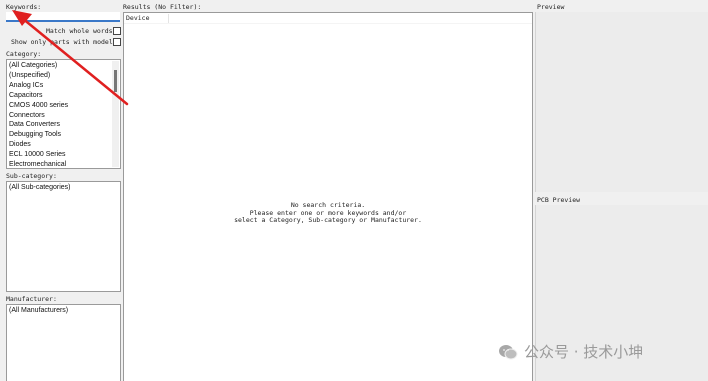 The height and width of the screenshot is (381, 708). Describe the element at coordinates (70, 58) in the screenshot. I see `annotation-arrow` at that location.